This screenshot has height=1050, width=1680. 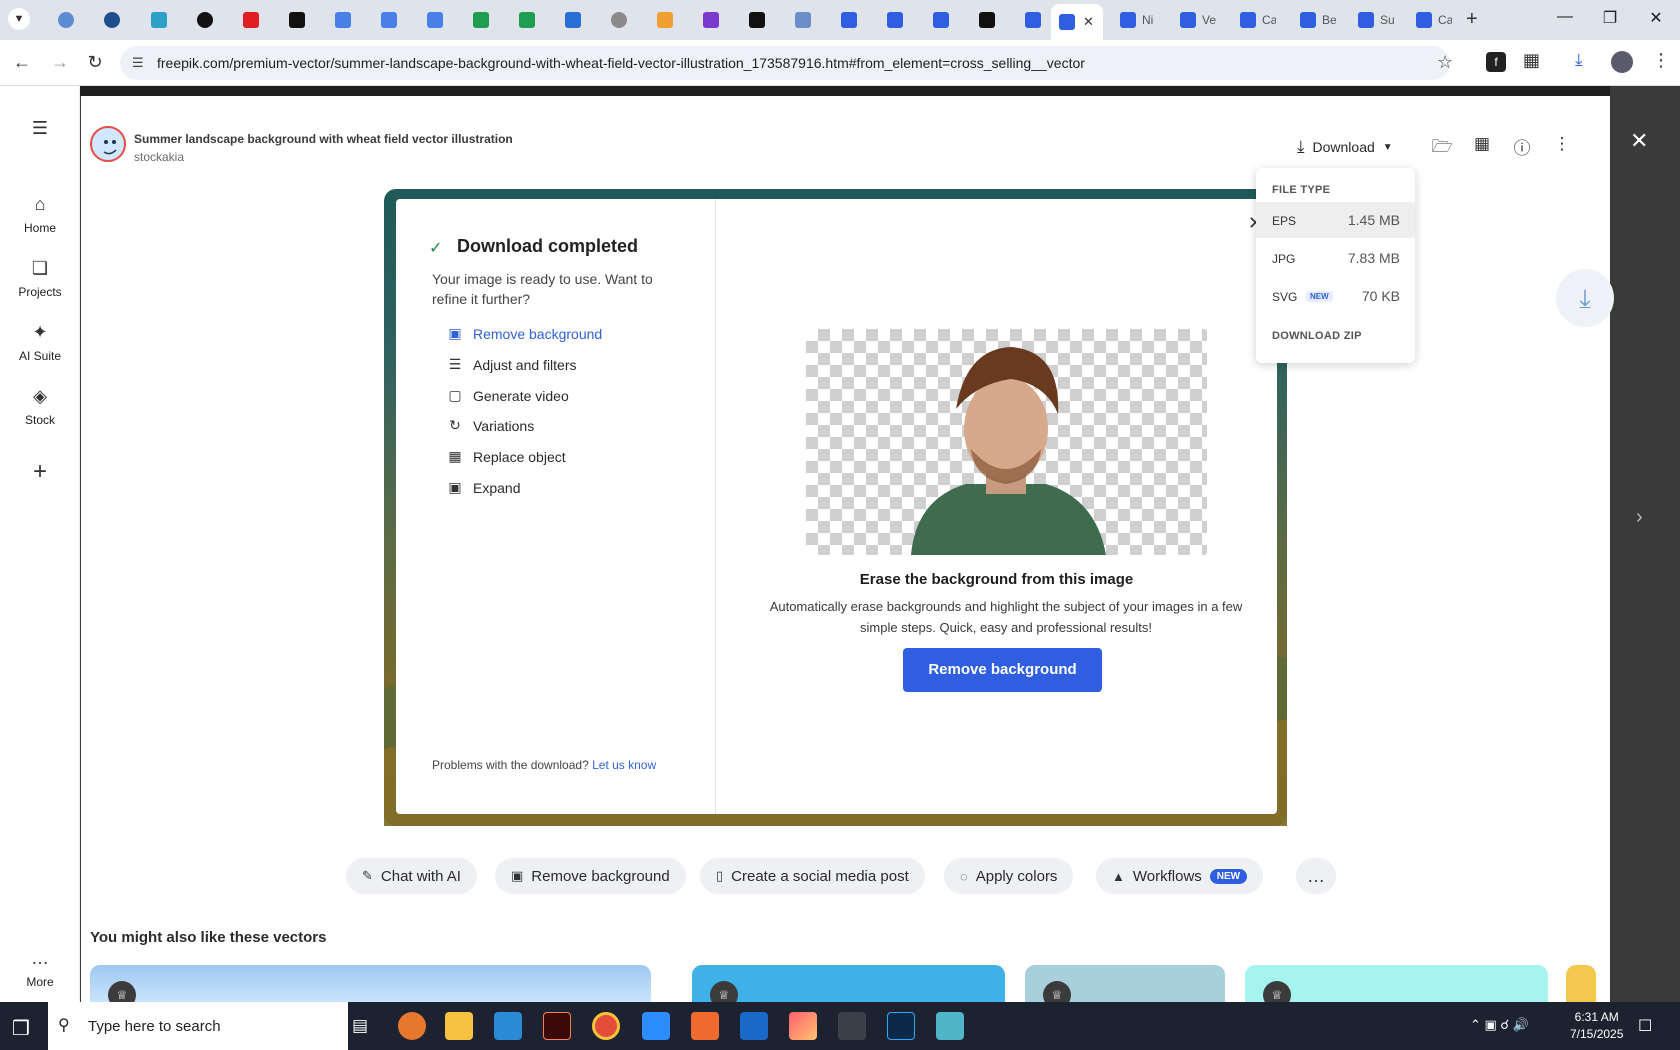 I want to click on option-variations: ↻ Variations, so click(x=490, y=425).